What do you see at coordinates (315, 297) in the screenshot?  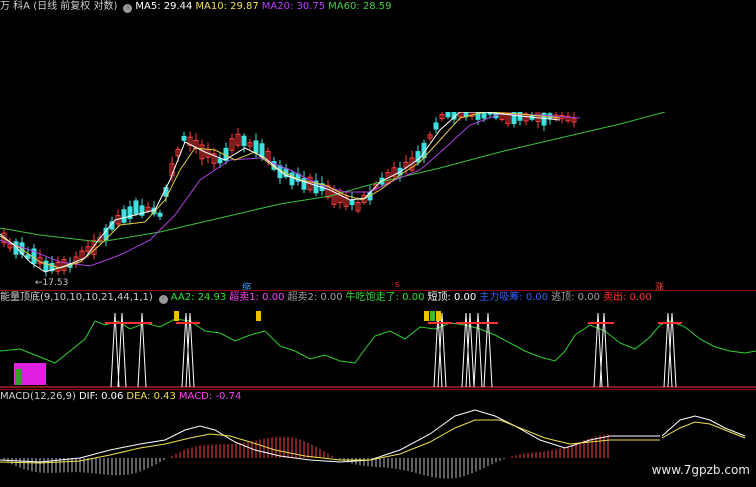 I see `oversold2-label: 超卖2: 0.00` at bounding box center [315, 297].